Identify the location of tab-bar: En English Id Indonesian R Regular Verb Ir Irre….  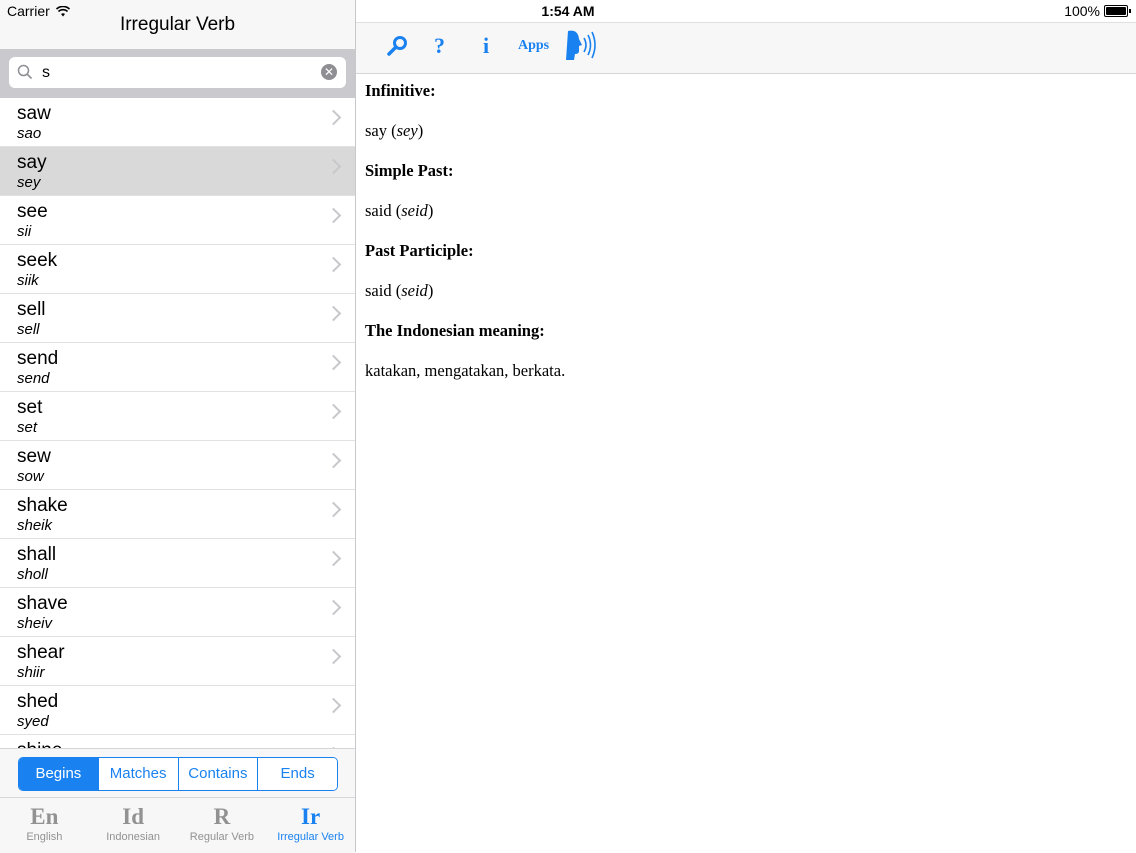
(177, 825).